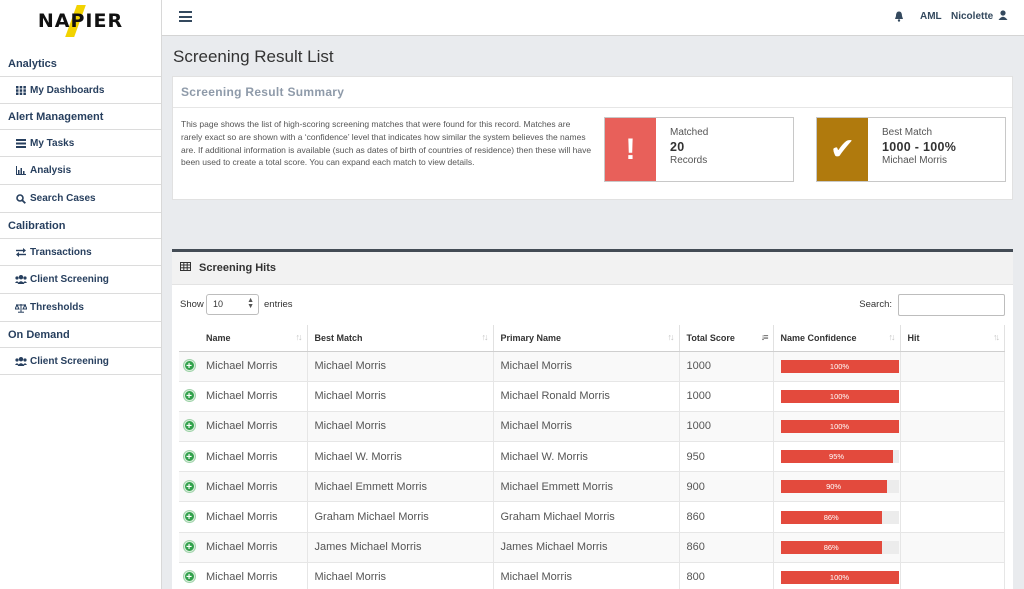 The width and height of the screenshot is (1024, 589). Describe the element at coordinates (232, 304) in the screenshot. I see `page-length-select: 10 ▲ ▼` at that location.